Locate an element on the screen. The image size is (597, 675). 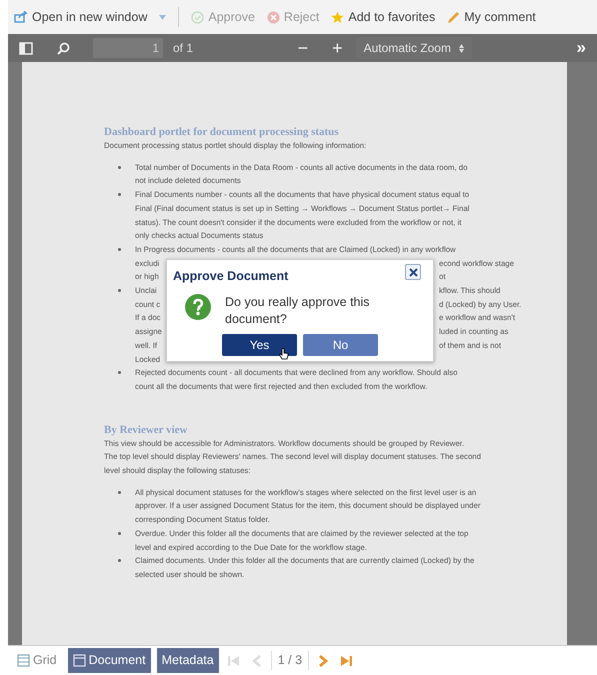
favorite-button: Add to favorites is located at coordinates (383, 17).